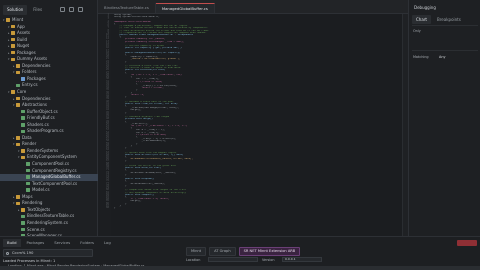 The height and width of the screenshot is (270, 480). What do you see at coordinates (62, 9) in the screenshot?
I see `collapse-all-icon` at bounding box center [62, 9].